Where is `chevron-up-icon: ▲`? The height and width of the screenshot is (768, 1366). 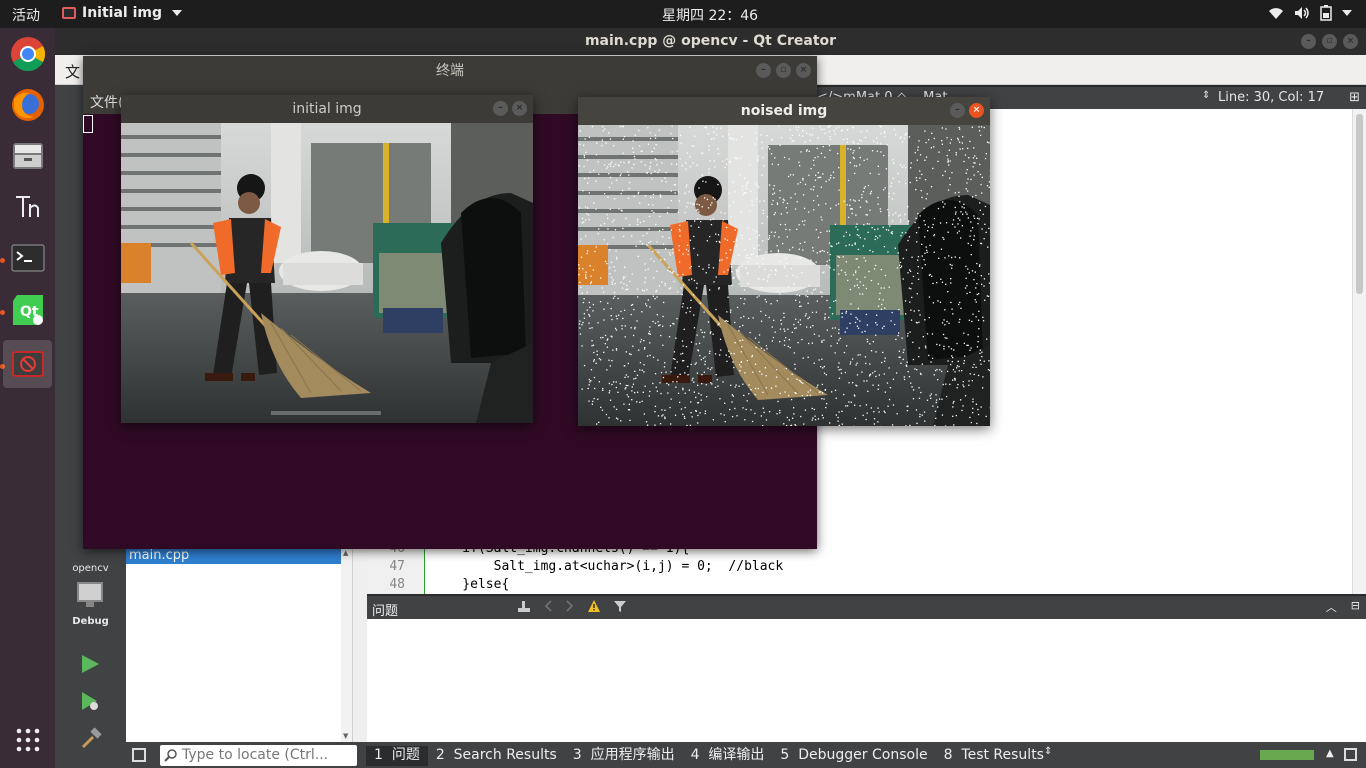
chevron-up-icon: ▲ is located at coordinates (1330, 753).